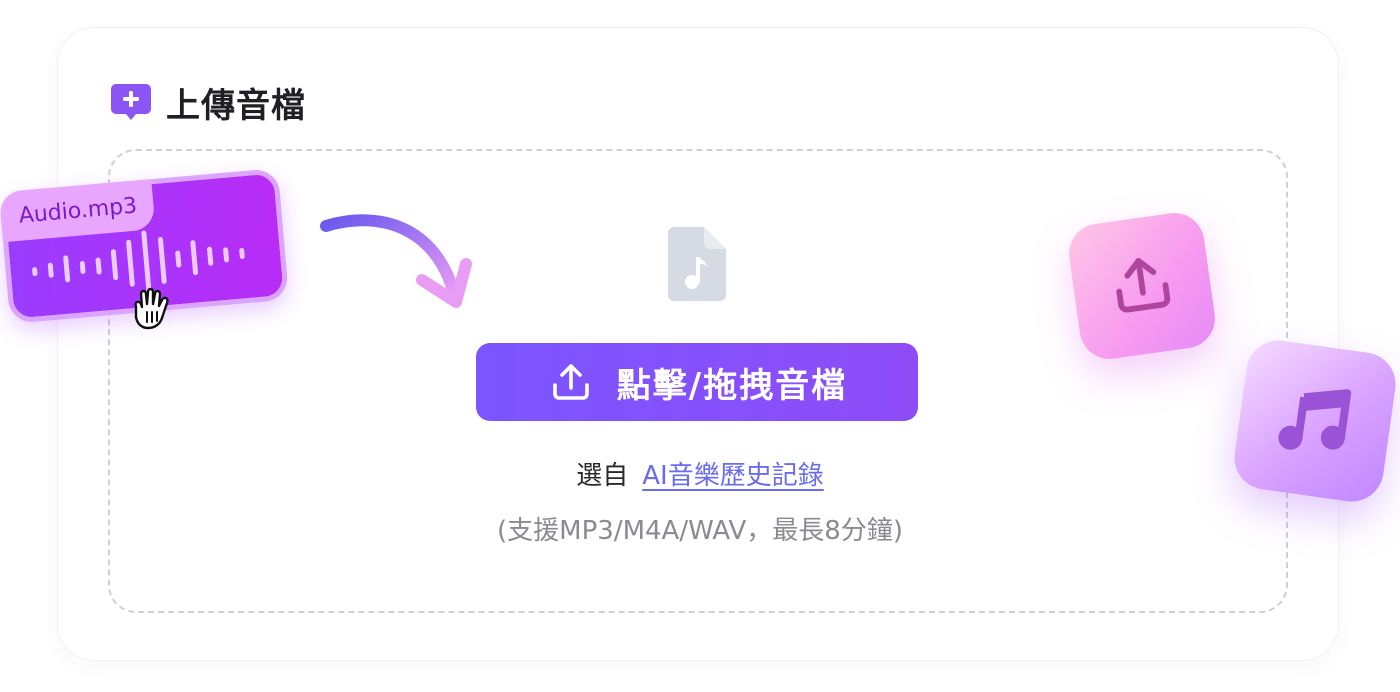 This screenshot has width=1400, height=692. I want to click on music-tile, so click(1315, 421).